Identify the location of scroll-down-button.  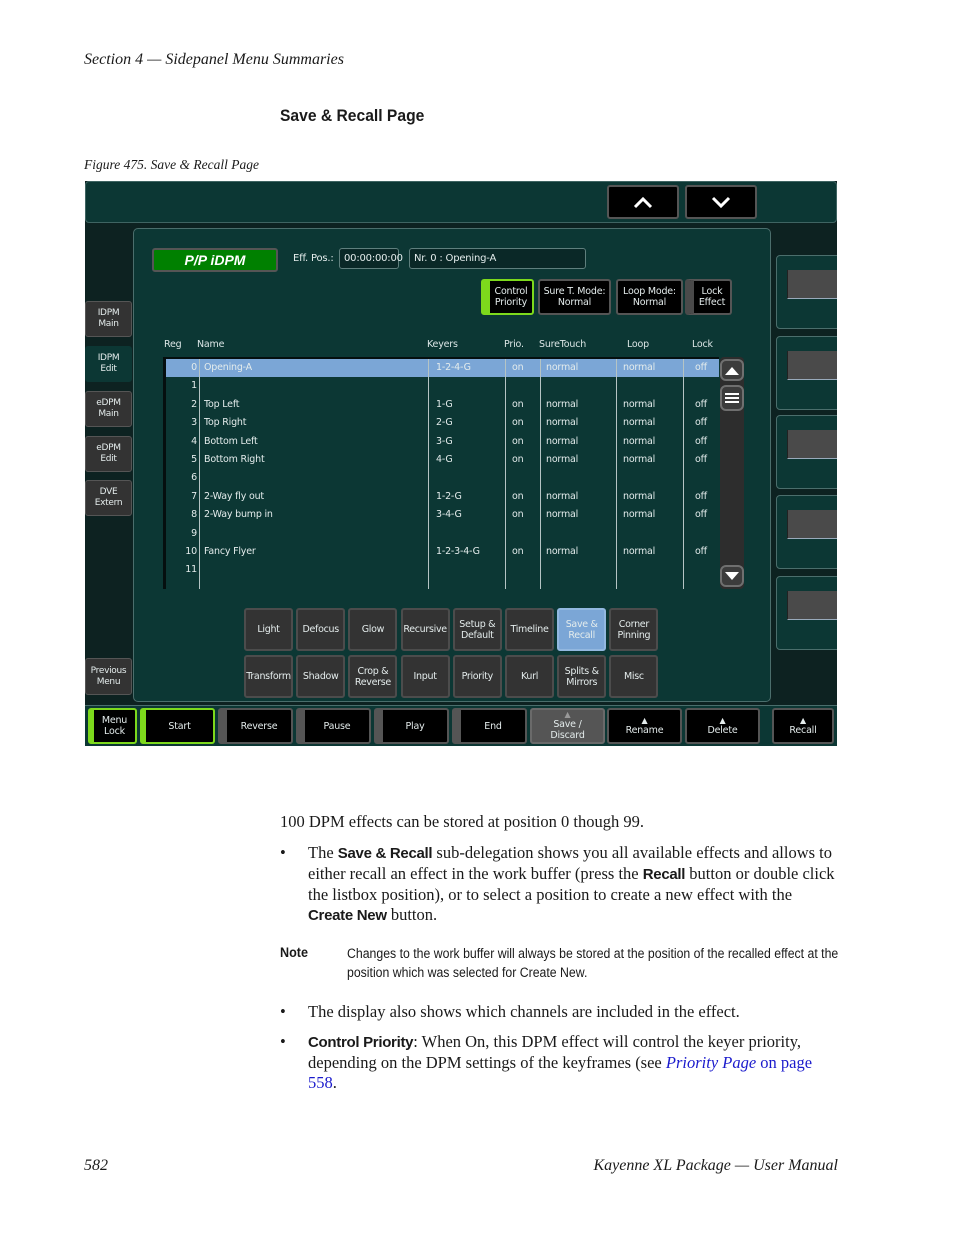
(721, 202).